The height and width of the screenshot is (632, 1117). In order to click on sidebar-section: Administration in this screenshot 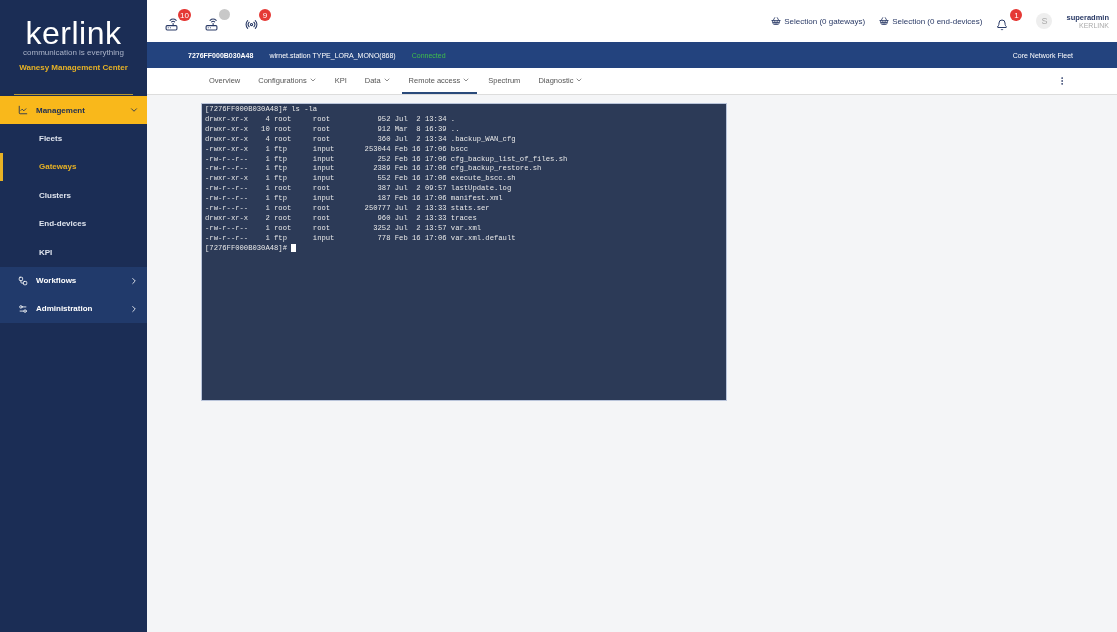, I will do `click(73, 308)`.